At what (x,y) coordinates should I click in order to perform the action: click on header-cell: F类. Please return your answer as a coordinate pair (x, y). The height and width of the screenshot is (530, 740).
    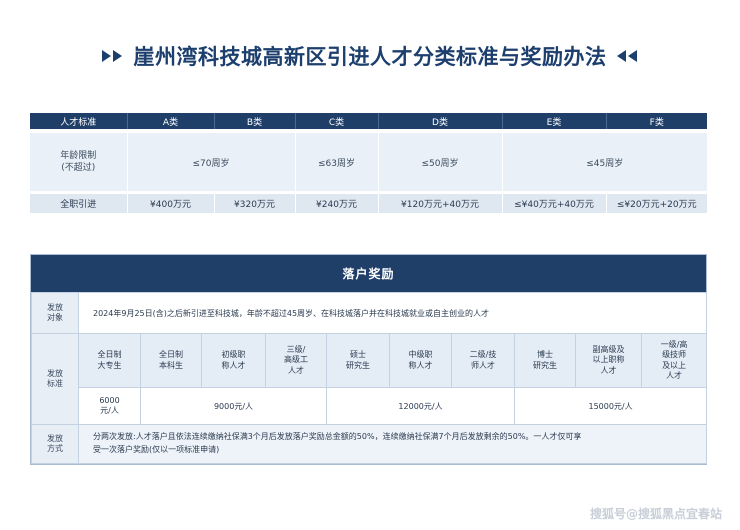
    Looking at the image, I should click on (656, 122).